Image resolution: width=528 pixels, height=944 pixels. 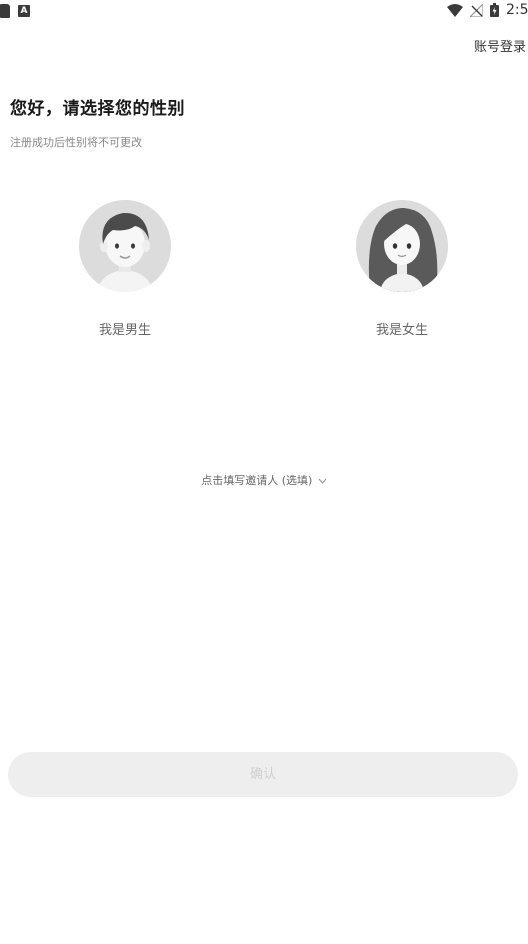 What do you see at coordinates (322, 481) in the screenshot?
I see `chevron-down-icon` at bounding box center [322, 481].